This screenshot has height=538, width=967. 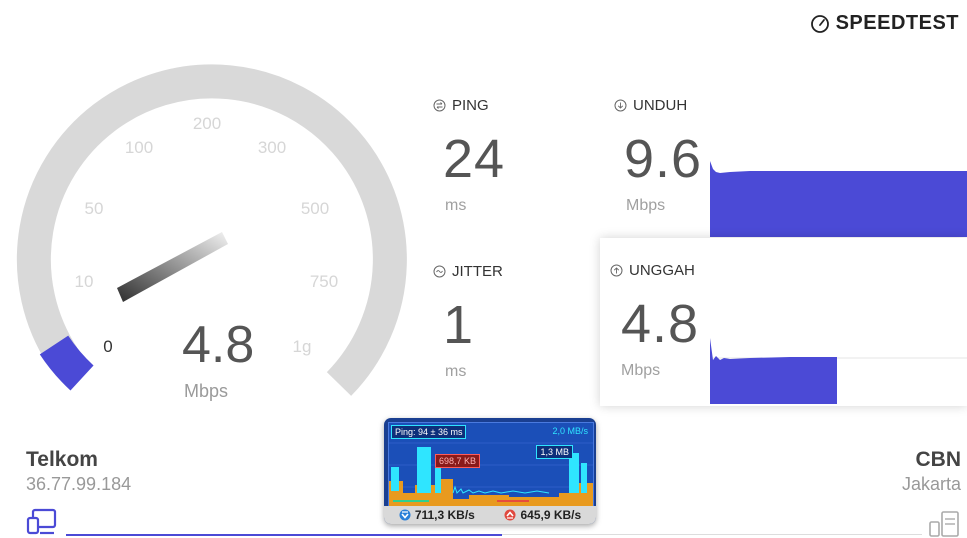 I want to click on computer-icon, so click(x=41, y=521).